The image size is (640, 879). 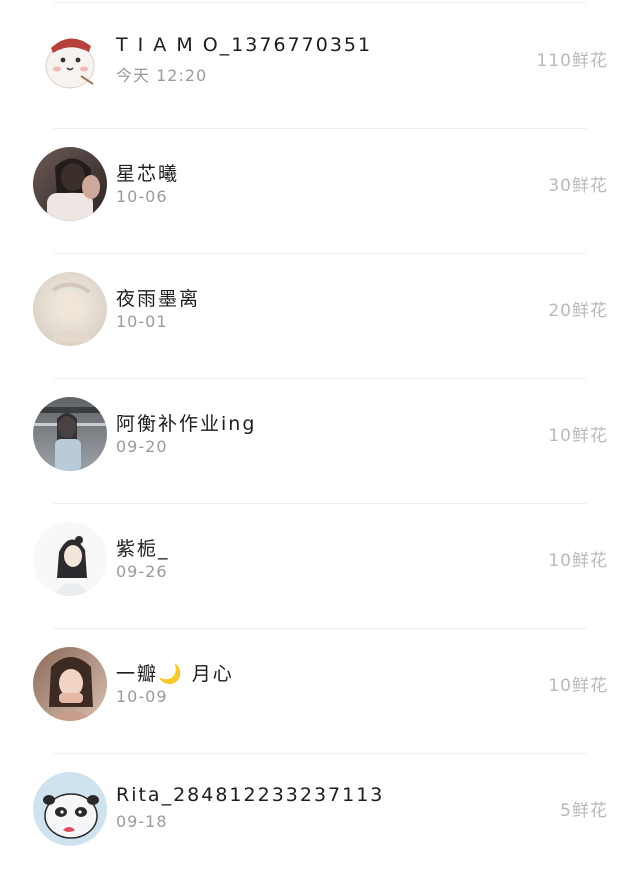 I want to click on contact-name: 星芯曦, so click(x=148, y=174).